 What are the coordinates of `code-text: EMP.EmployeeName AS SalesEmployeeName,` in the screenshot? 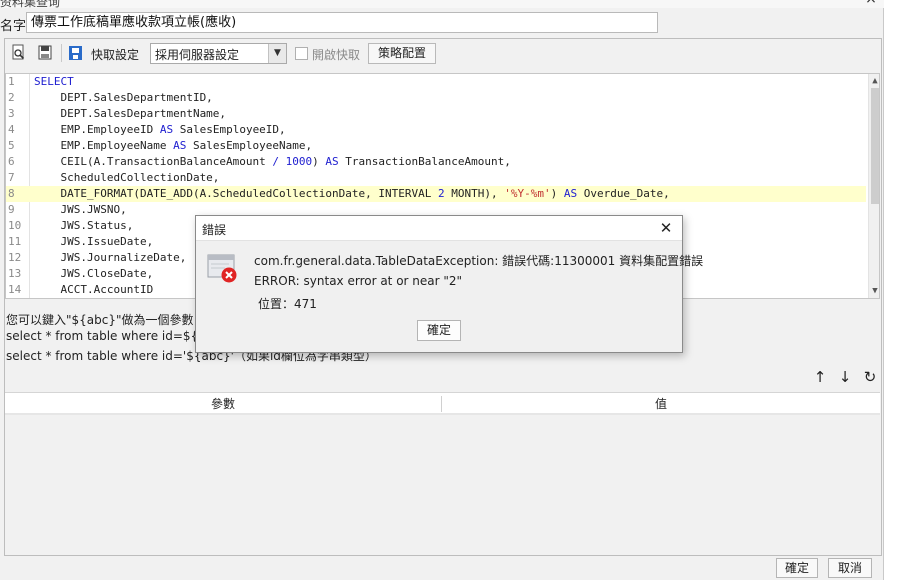 It's located at (173, 145).